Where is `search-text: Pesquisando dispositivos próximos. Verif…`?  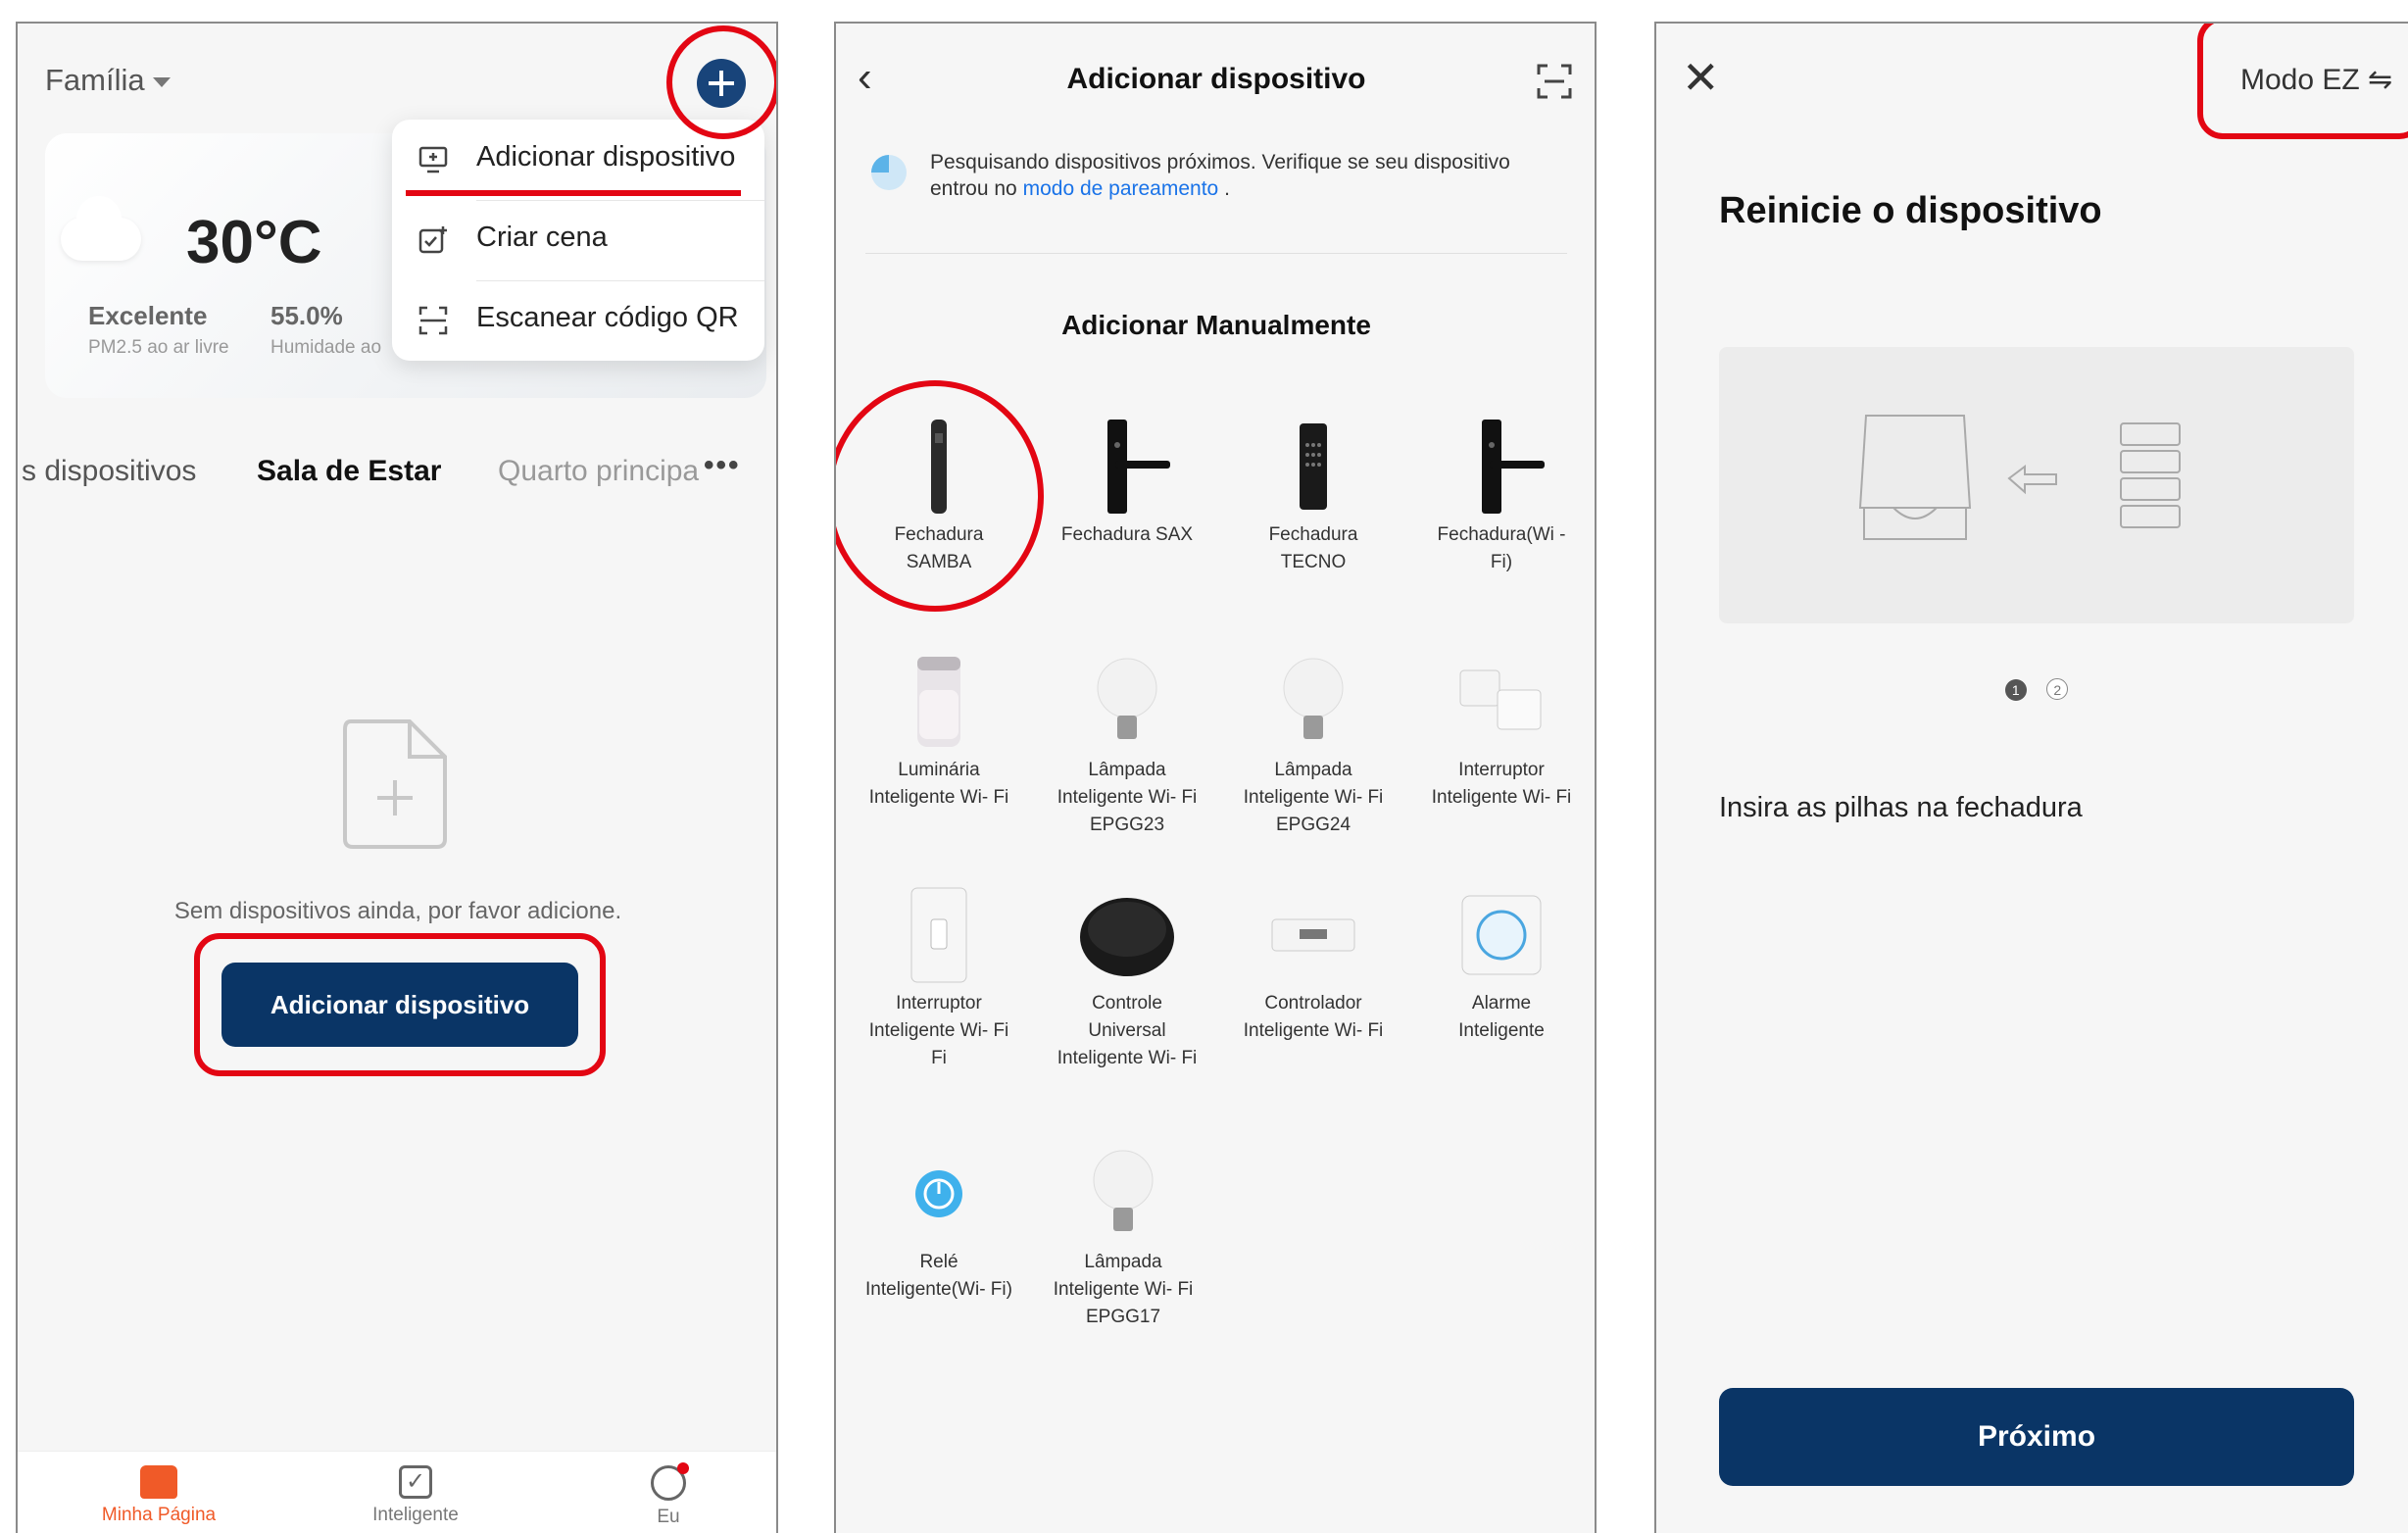
search-text: Pesquisando dispositivos próximos. Verif… is located at coordinates (1220, 175).